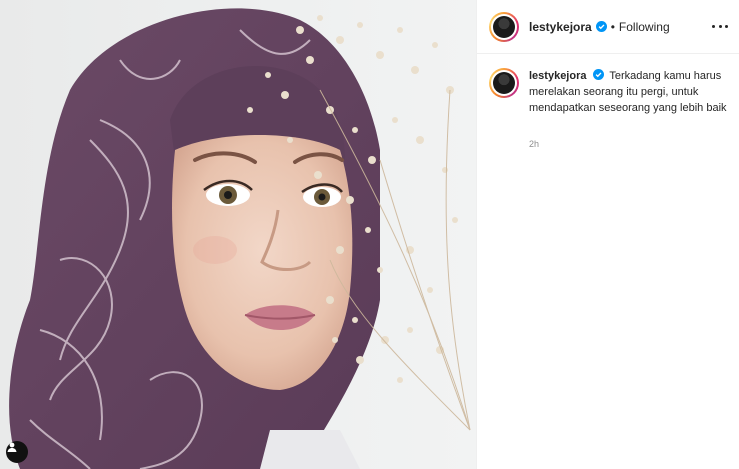 This screenshot has height=469, width=739. I want to click on post-header: lestykejora • Following, so click(608, 27).